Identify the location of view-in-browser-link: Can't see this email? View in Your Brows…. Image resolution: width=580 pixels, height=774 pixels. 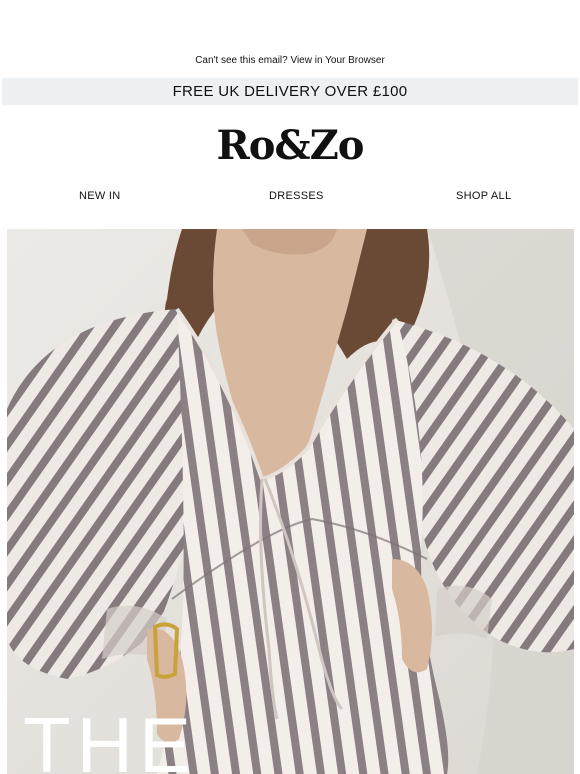
(290, 60).